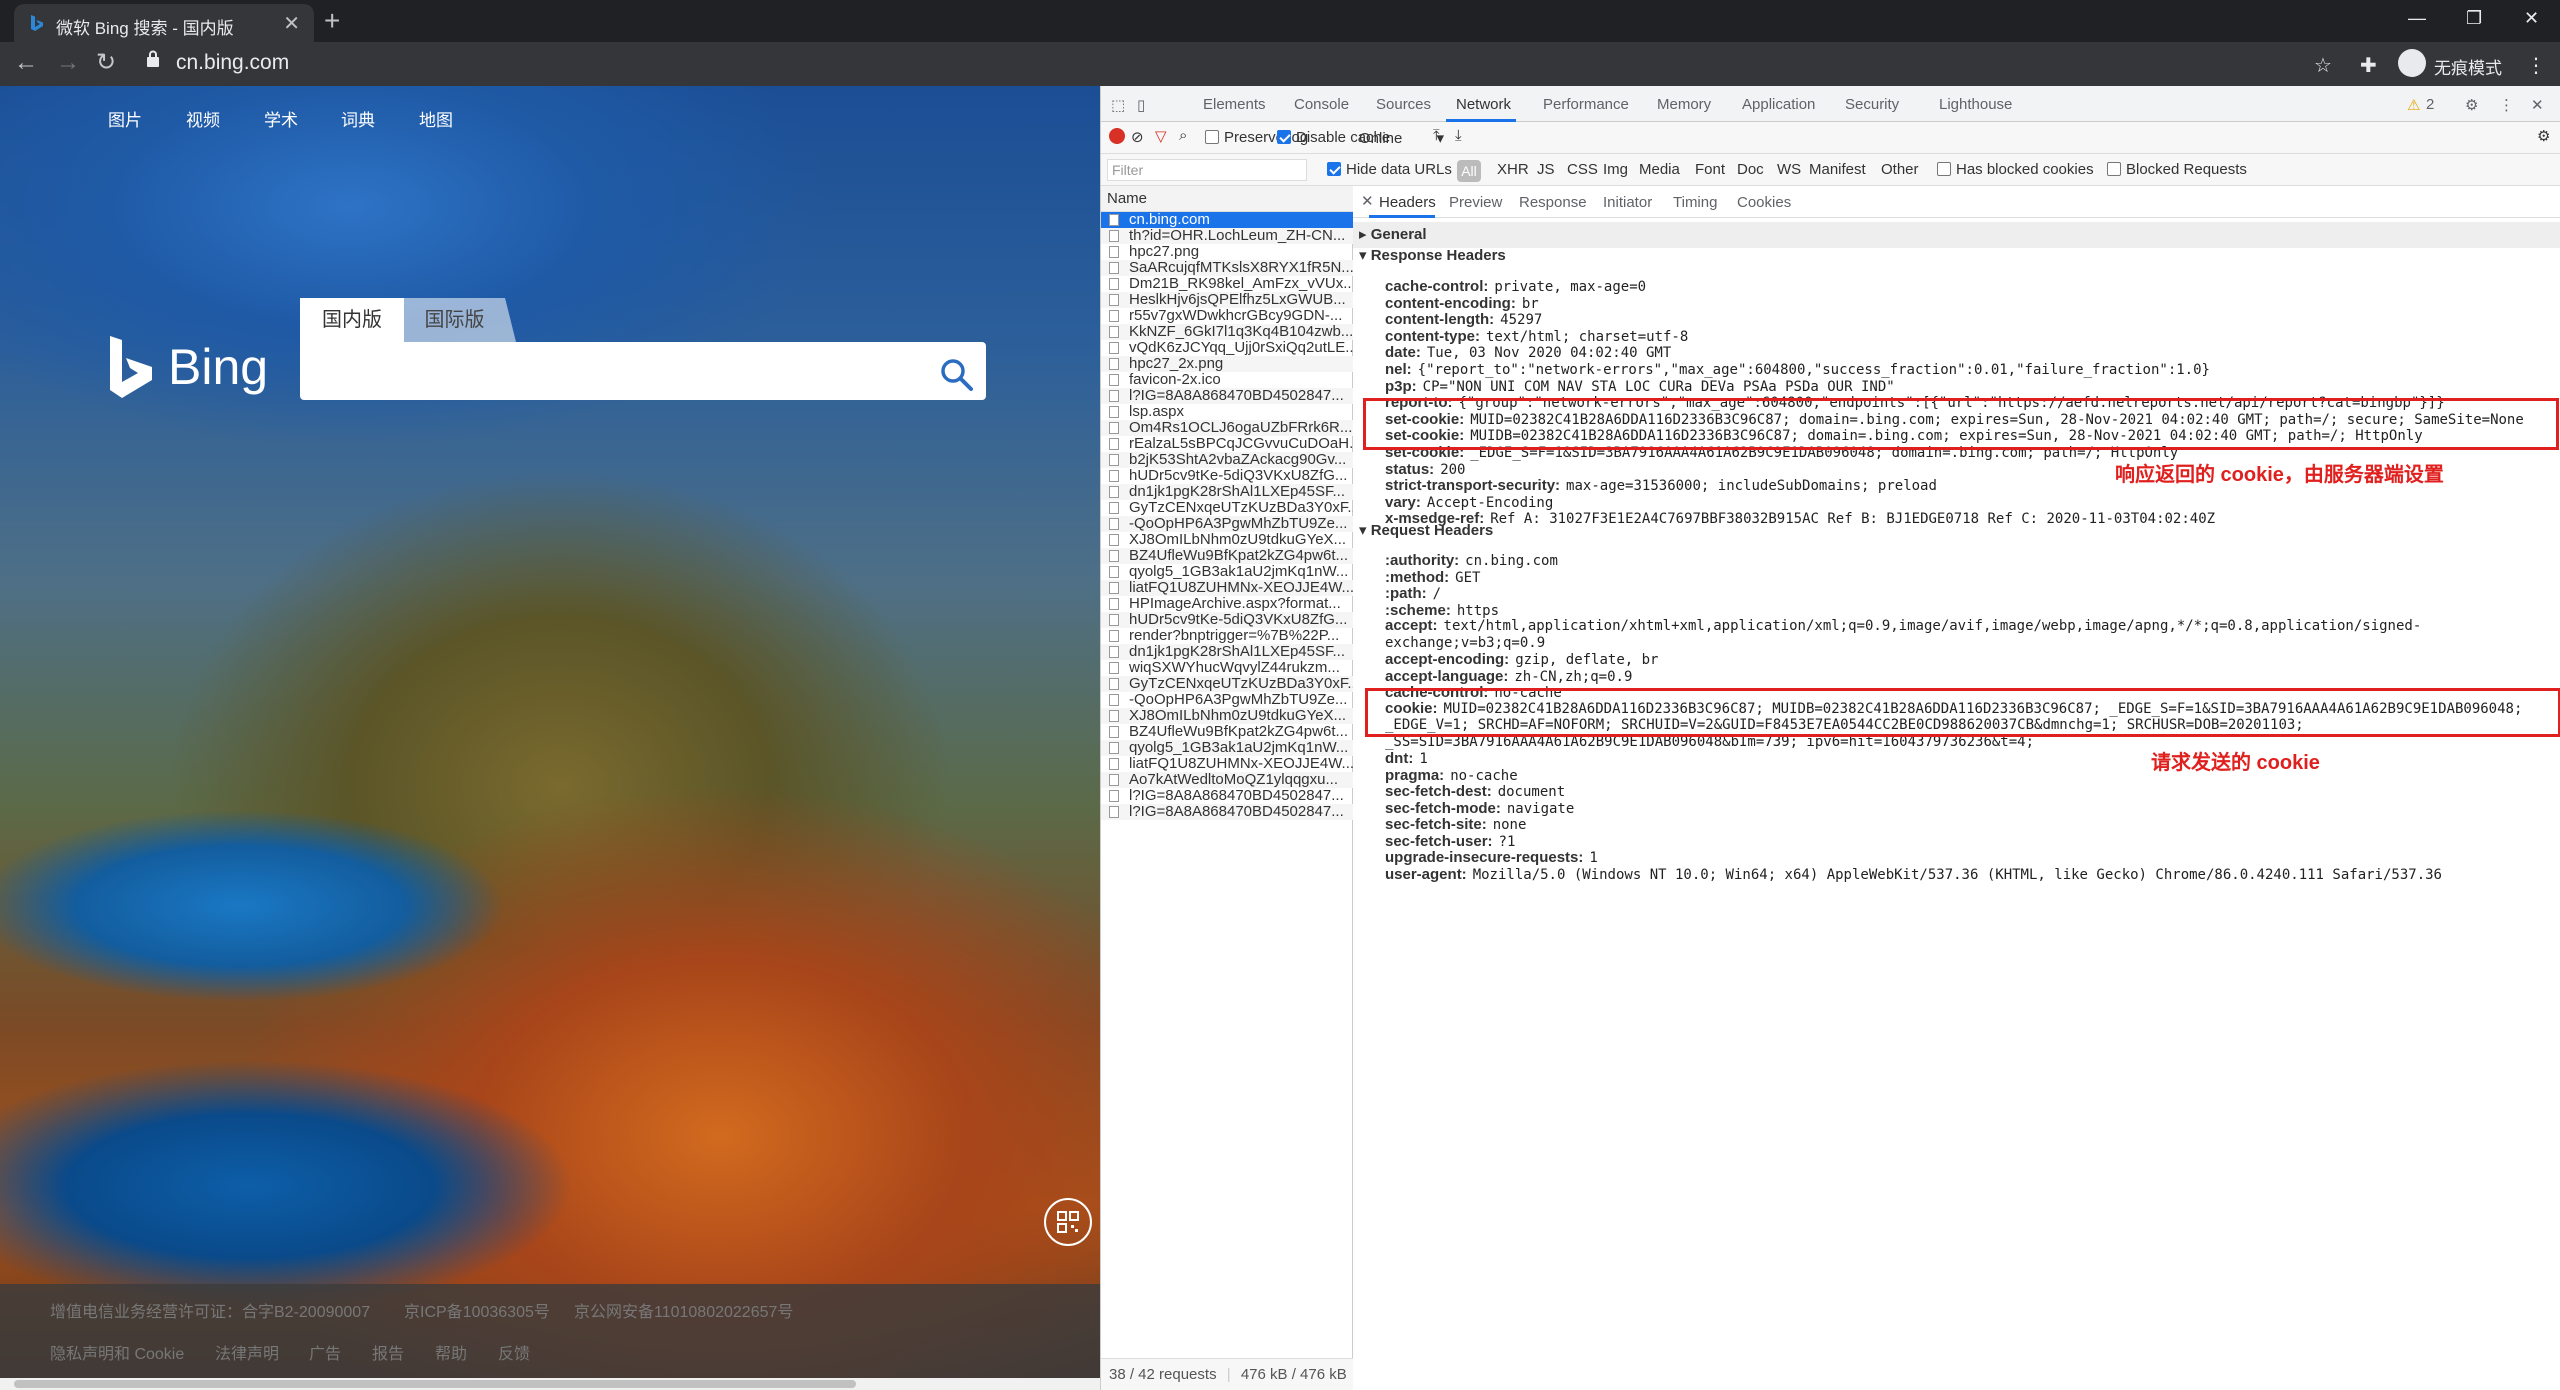  I want to click on filter-media: Media, so click(1659, 169).